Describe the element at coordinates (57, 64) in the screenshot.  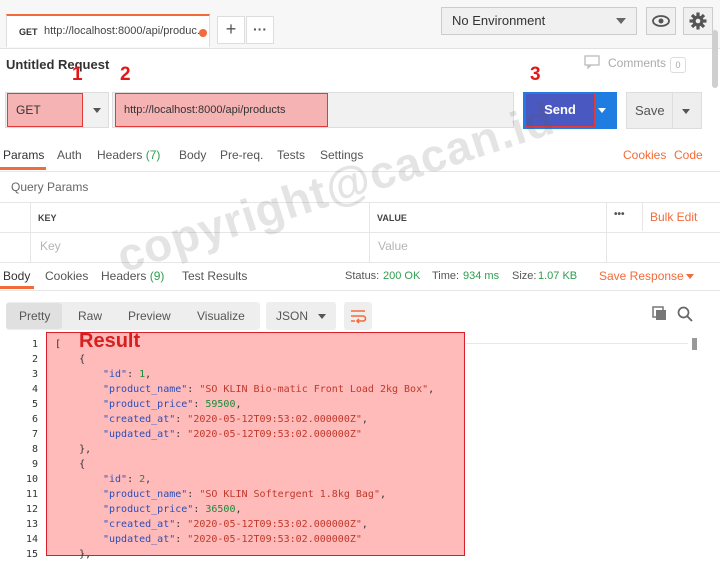
I see `request-title: Untitled Request` at that location.